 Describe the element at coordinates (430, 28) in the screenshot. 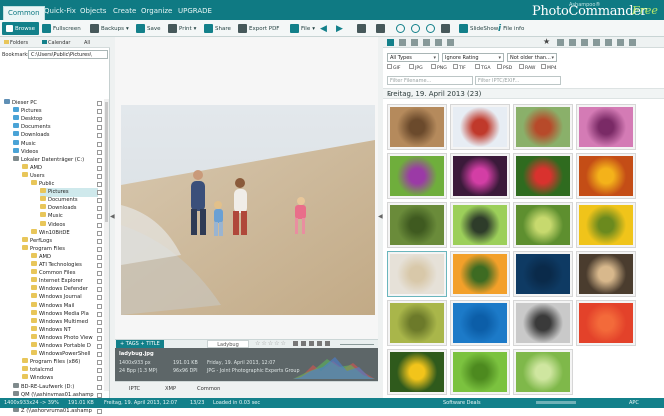

I see `zoom-fit-button` at that location.